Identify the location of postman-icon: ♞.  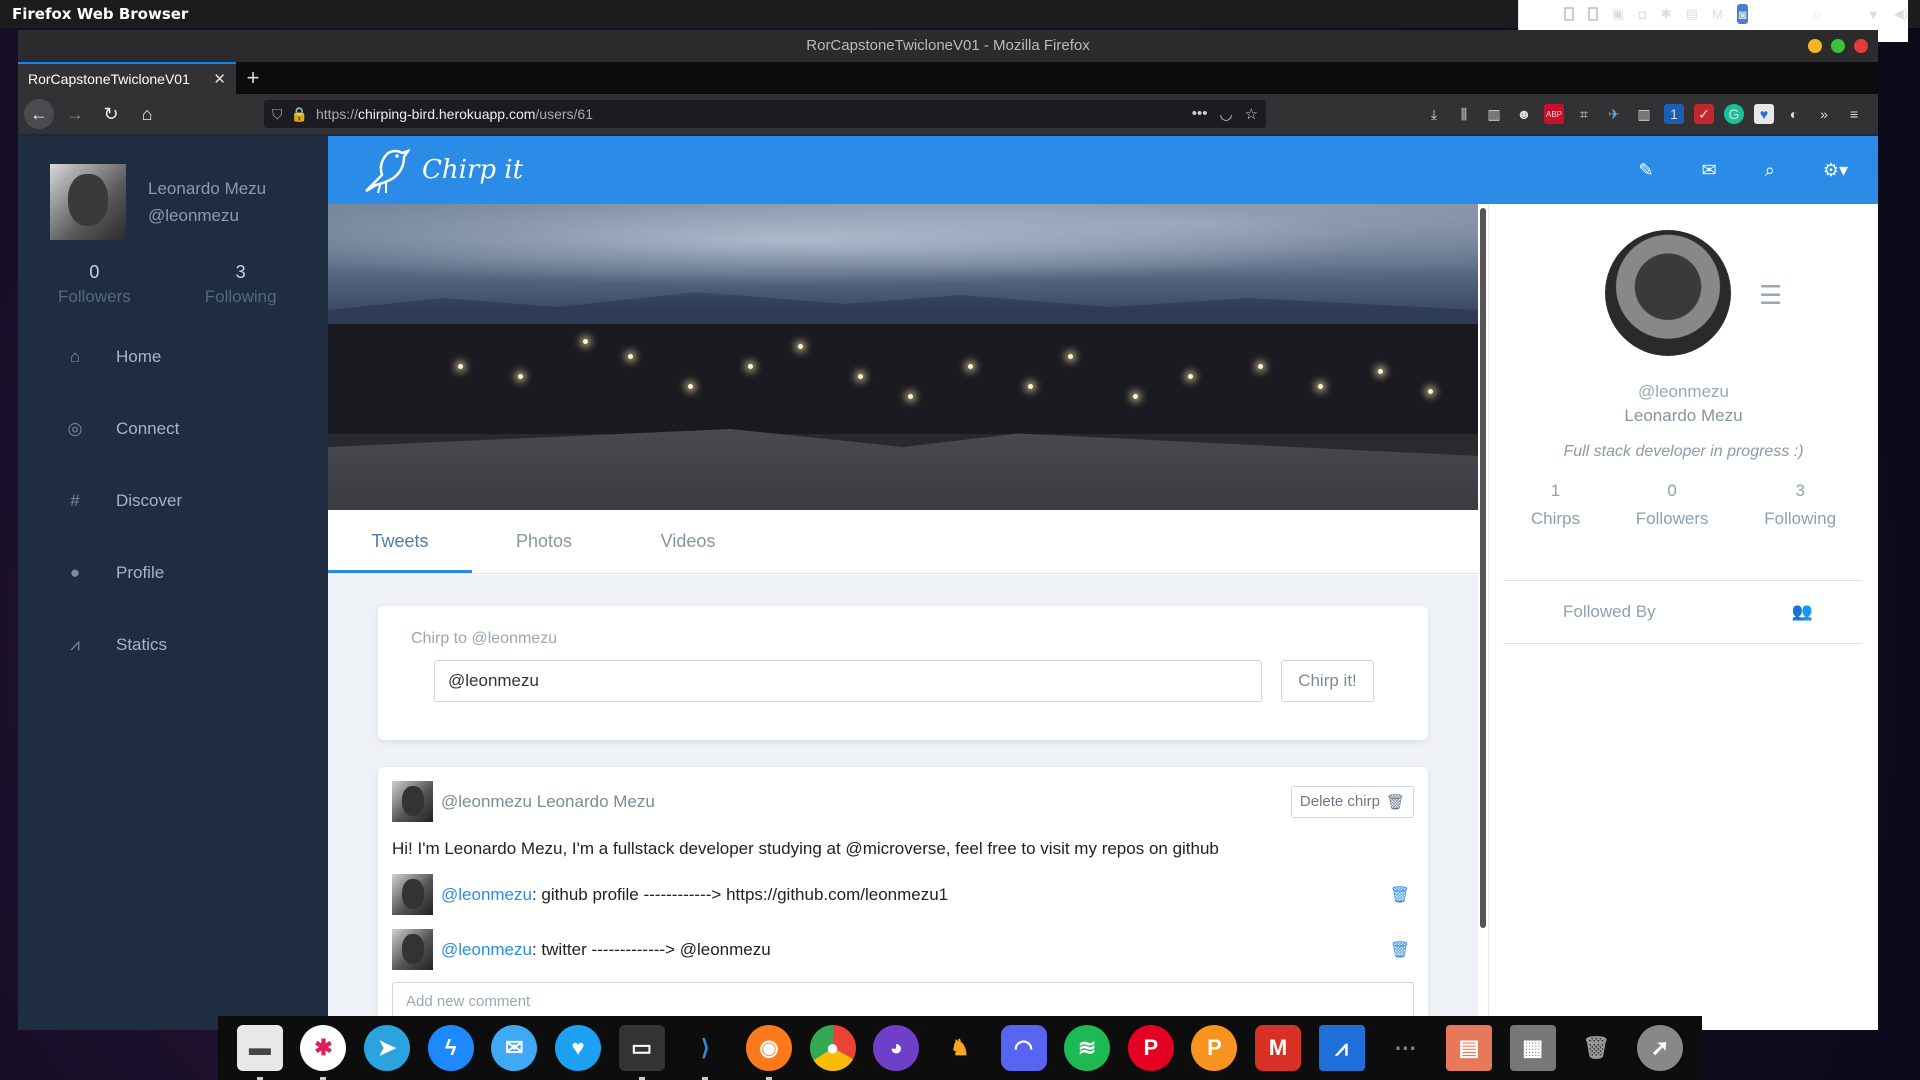
(959, 1048).